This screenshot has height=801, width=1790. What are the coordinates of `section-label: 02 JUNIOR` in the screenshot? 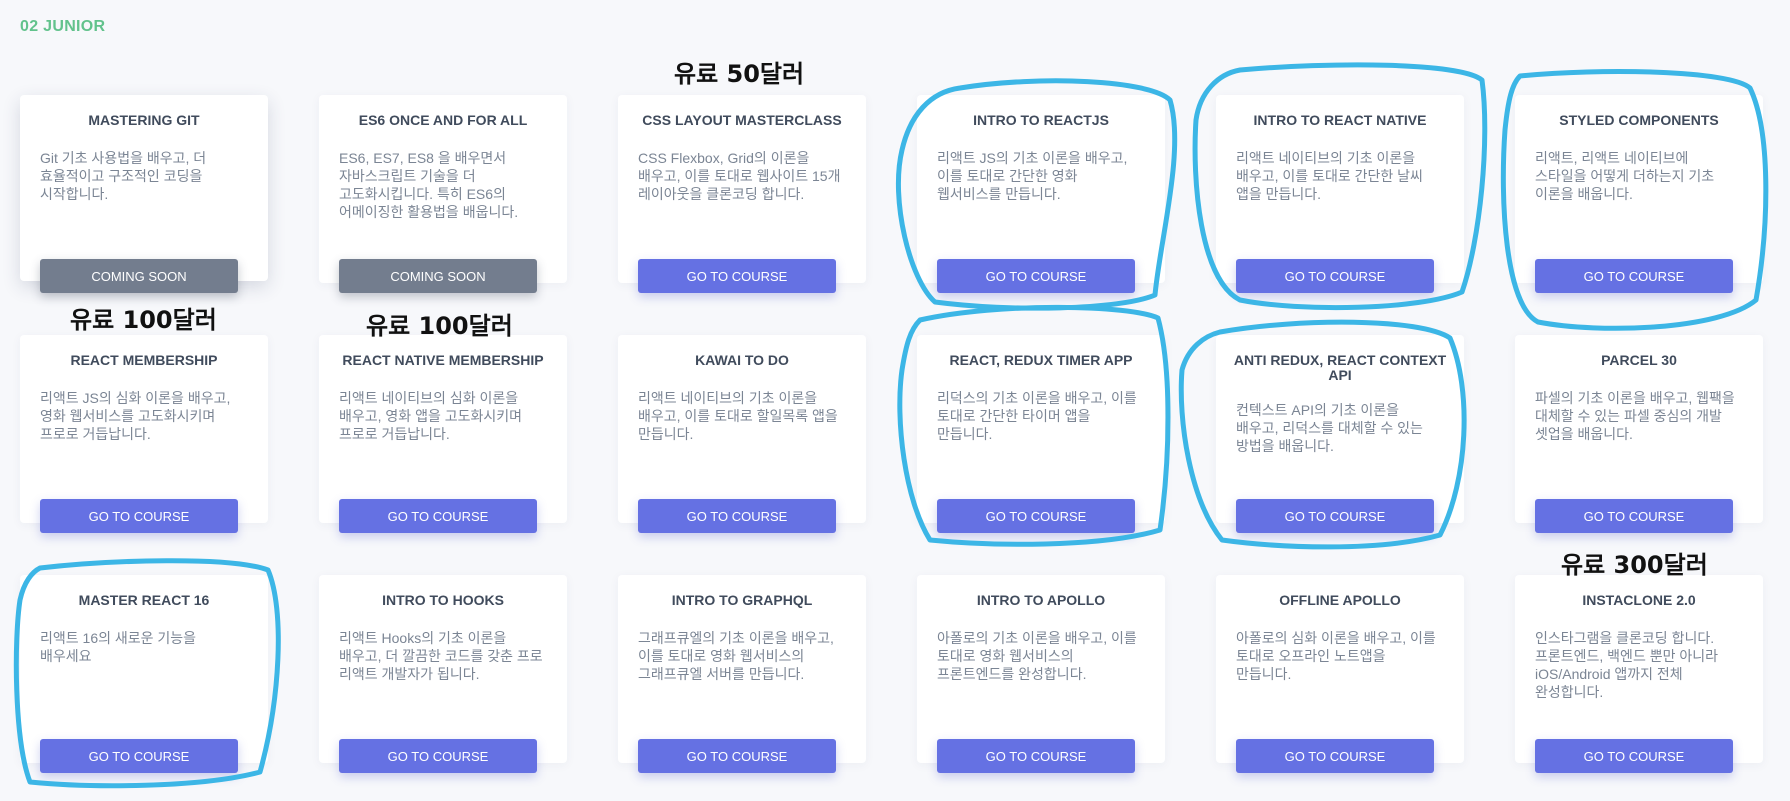 It's located at (63, 26).